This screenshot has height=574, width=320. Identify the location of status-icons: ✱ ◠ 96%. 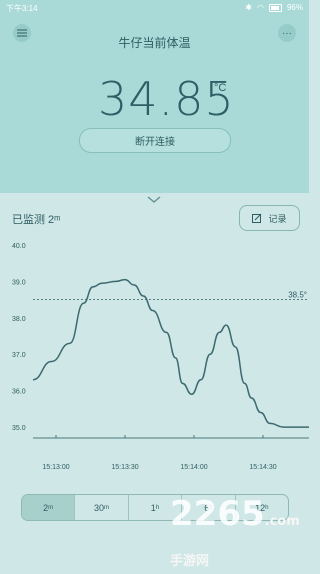
(274, 7).